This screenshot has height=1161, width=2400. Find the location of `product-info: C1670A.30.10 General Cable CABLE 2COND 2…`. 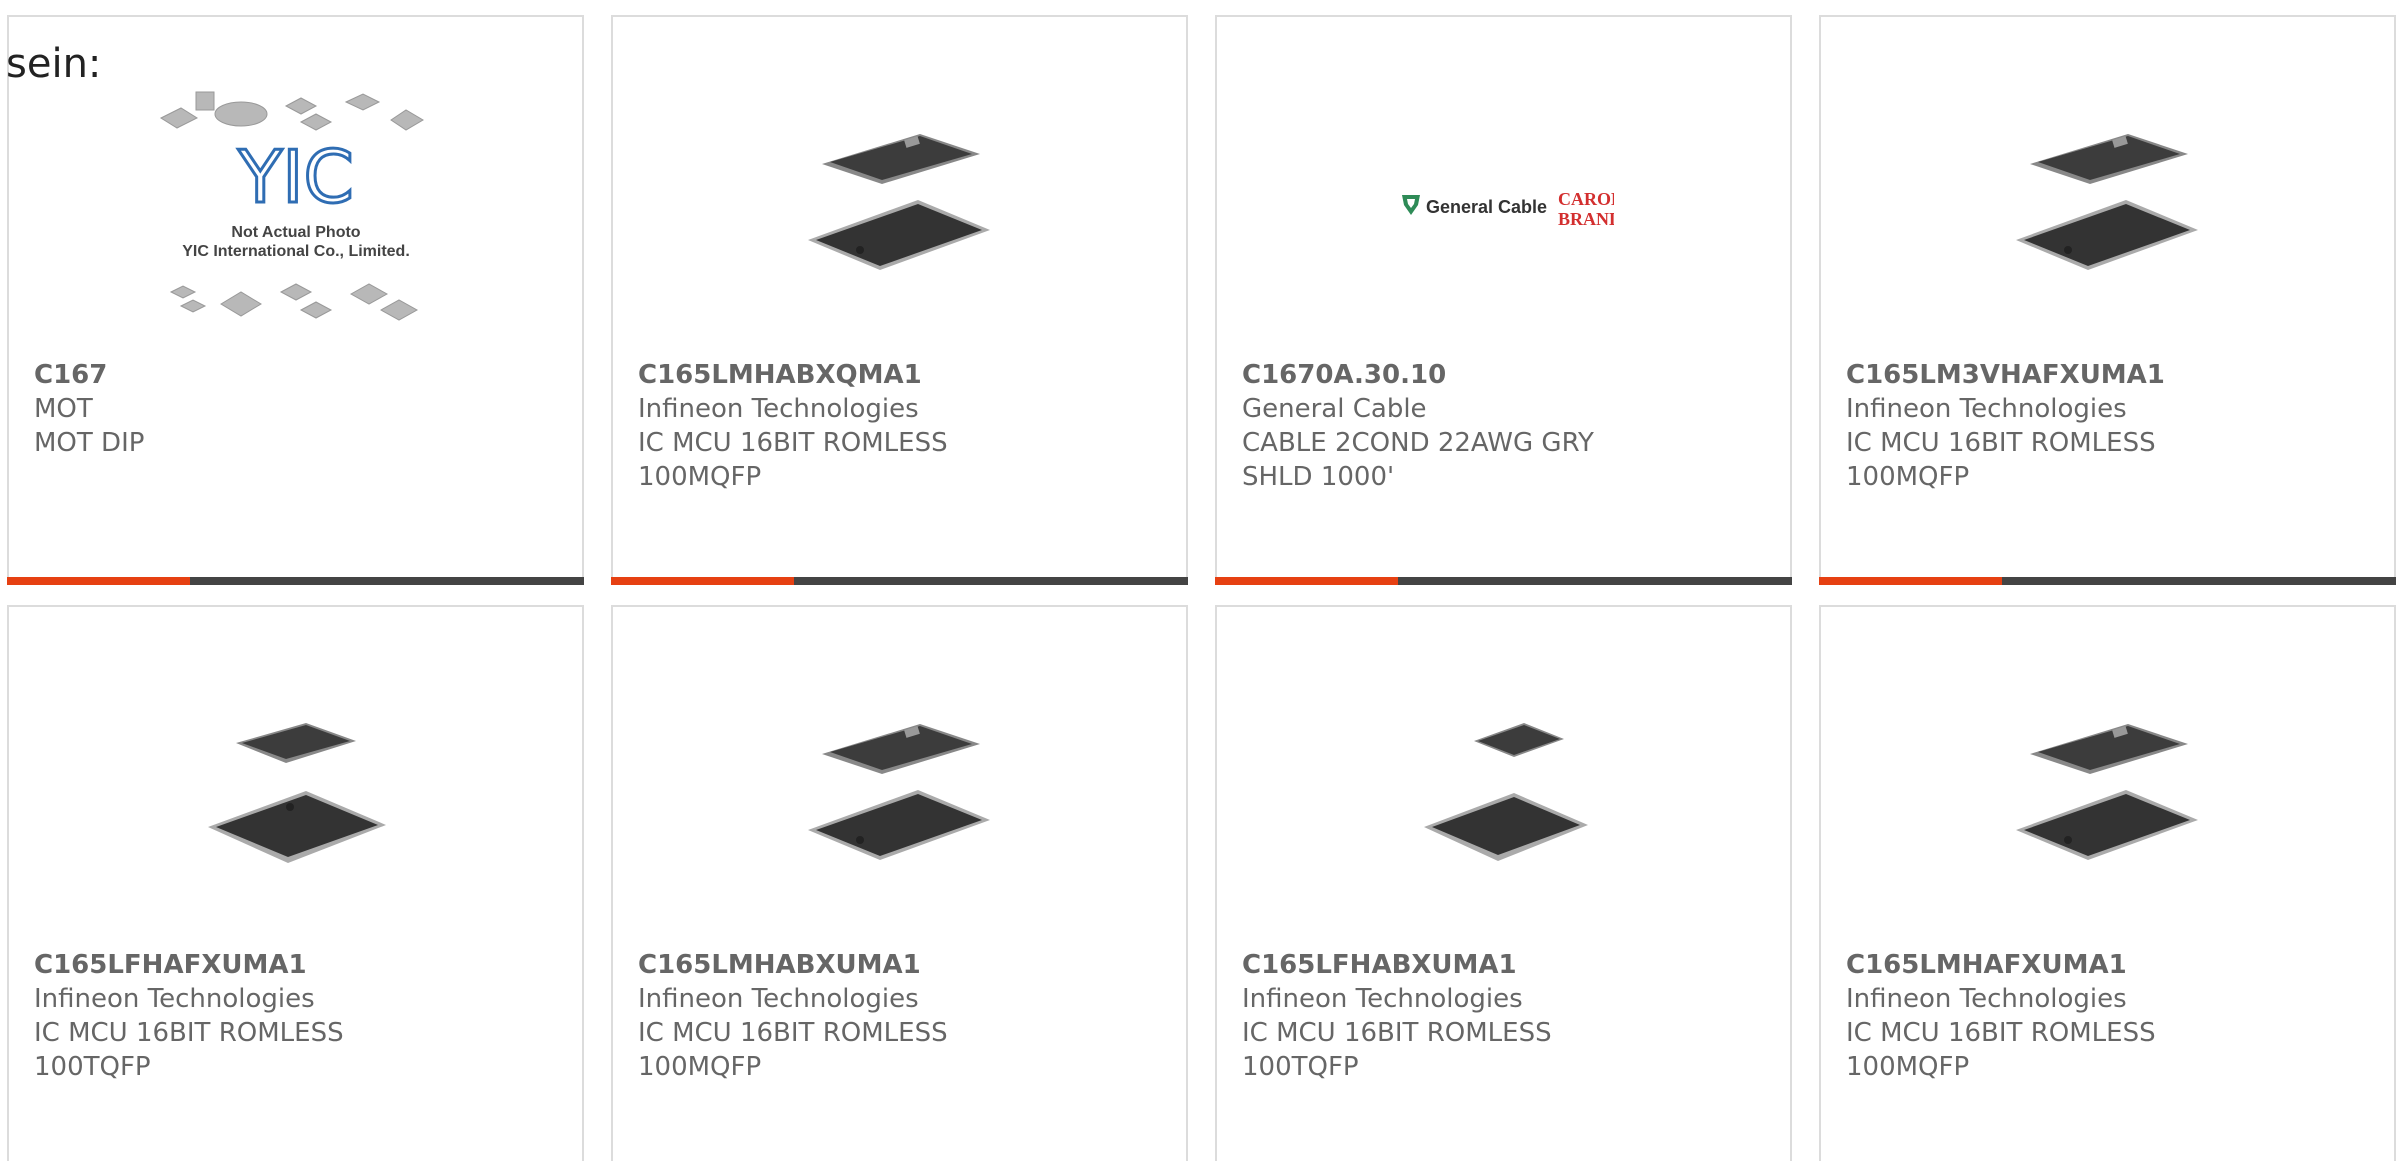

product-info: C1670A.30.10 General Cable CABLE 2COND 2… is located at coordinates (1452, 426).